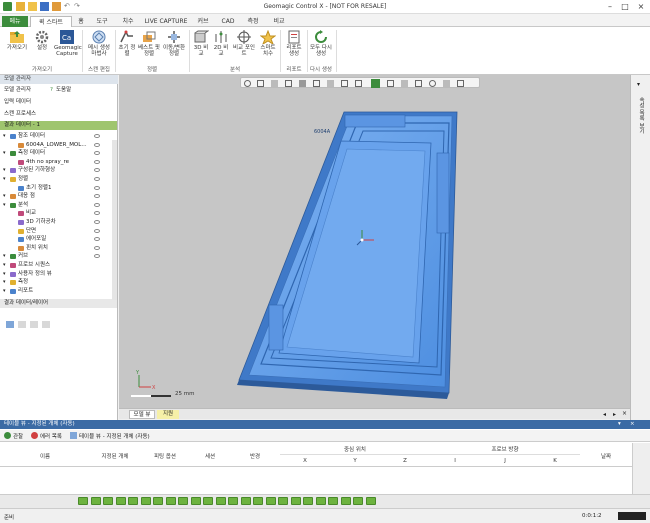  Describe the element at coordinates (17, 40) in the screenshot. I see `import-button: 가져오기` at that location.